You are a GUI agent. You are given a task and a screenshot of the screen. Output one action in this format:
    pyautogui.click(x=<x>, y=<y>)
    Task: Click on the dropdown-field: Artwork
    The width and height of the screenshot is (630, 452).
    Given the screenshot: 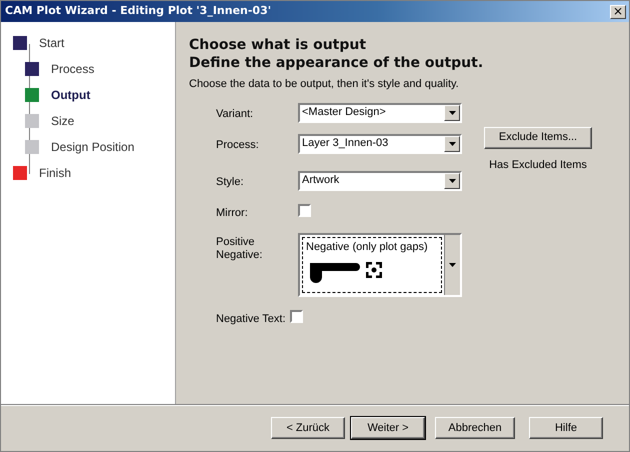 What is the action you would take?
    pyautogui.click(x=380, y=180)
    